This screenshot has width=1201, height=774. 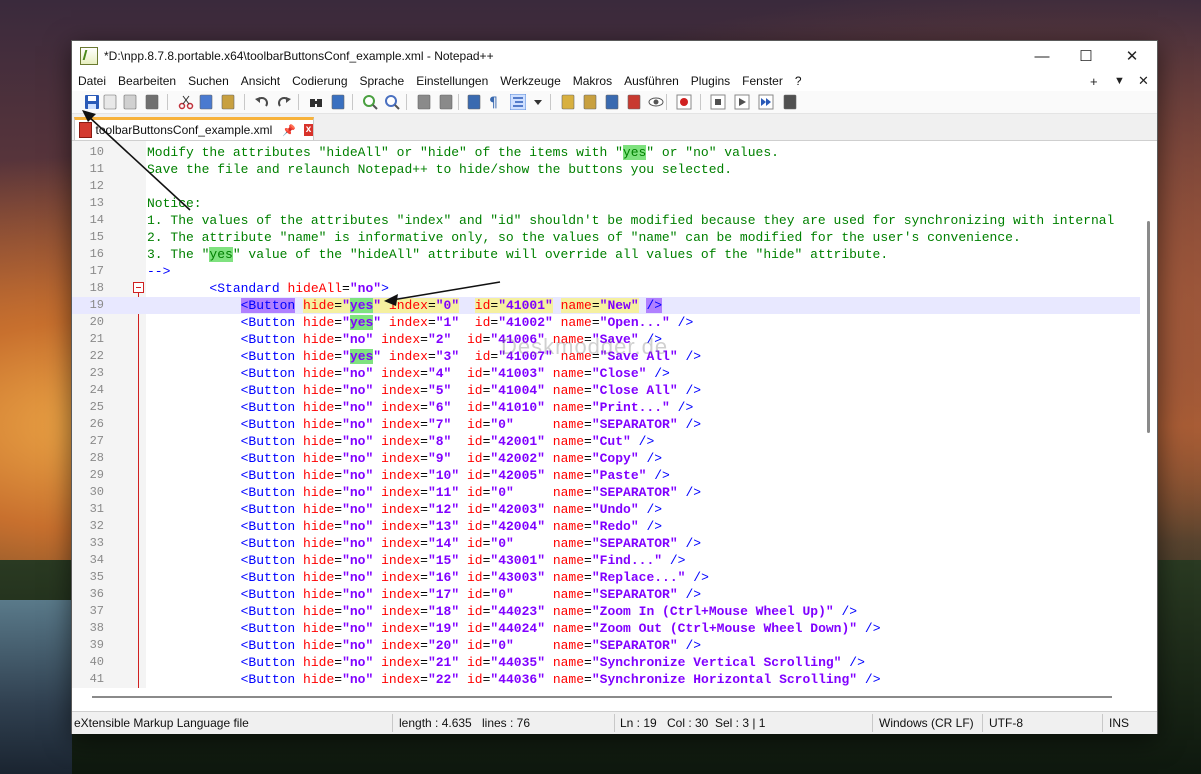 What do you see at coordinates (615, 509) in the screenshot?
I see `code-token: "Undo"` at bounding box center [615, 509].